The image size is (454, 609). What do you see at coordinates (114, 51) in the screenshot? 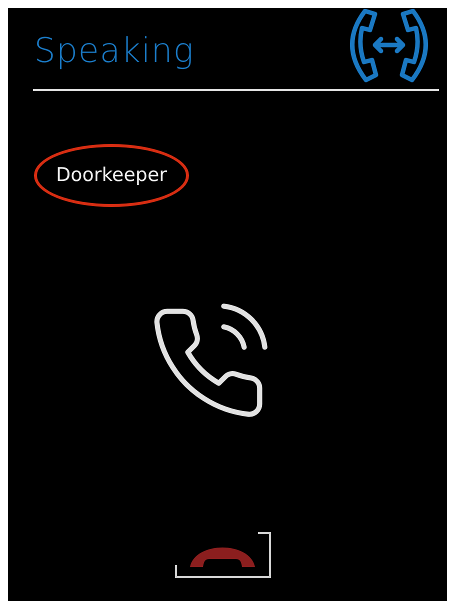
I see `screen-title: Speaking` at bounding box center [114, 51].